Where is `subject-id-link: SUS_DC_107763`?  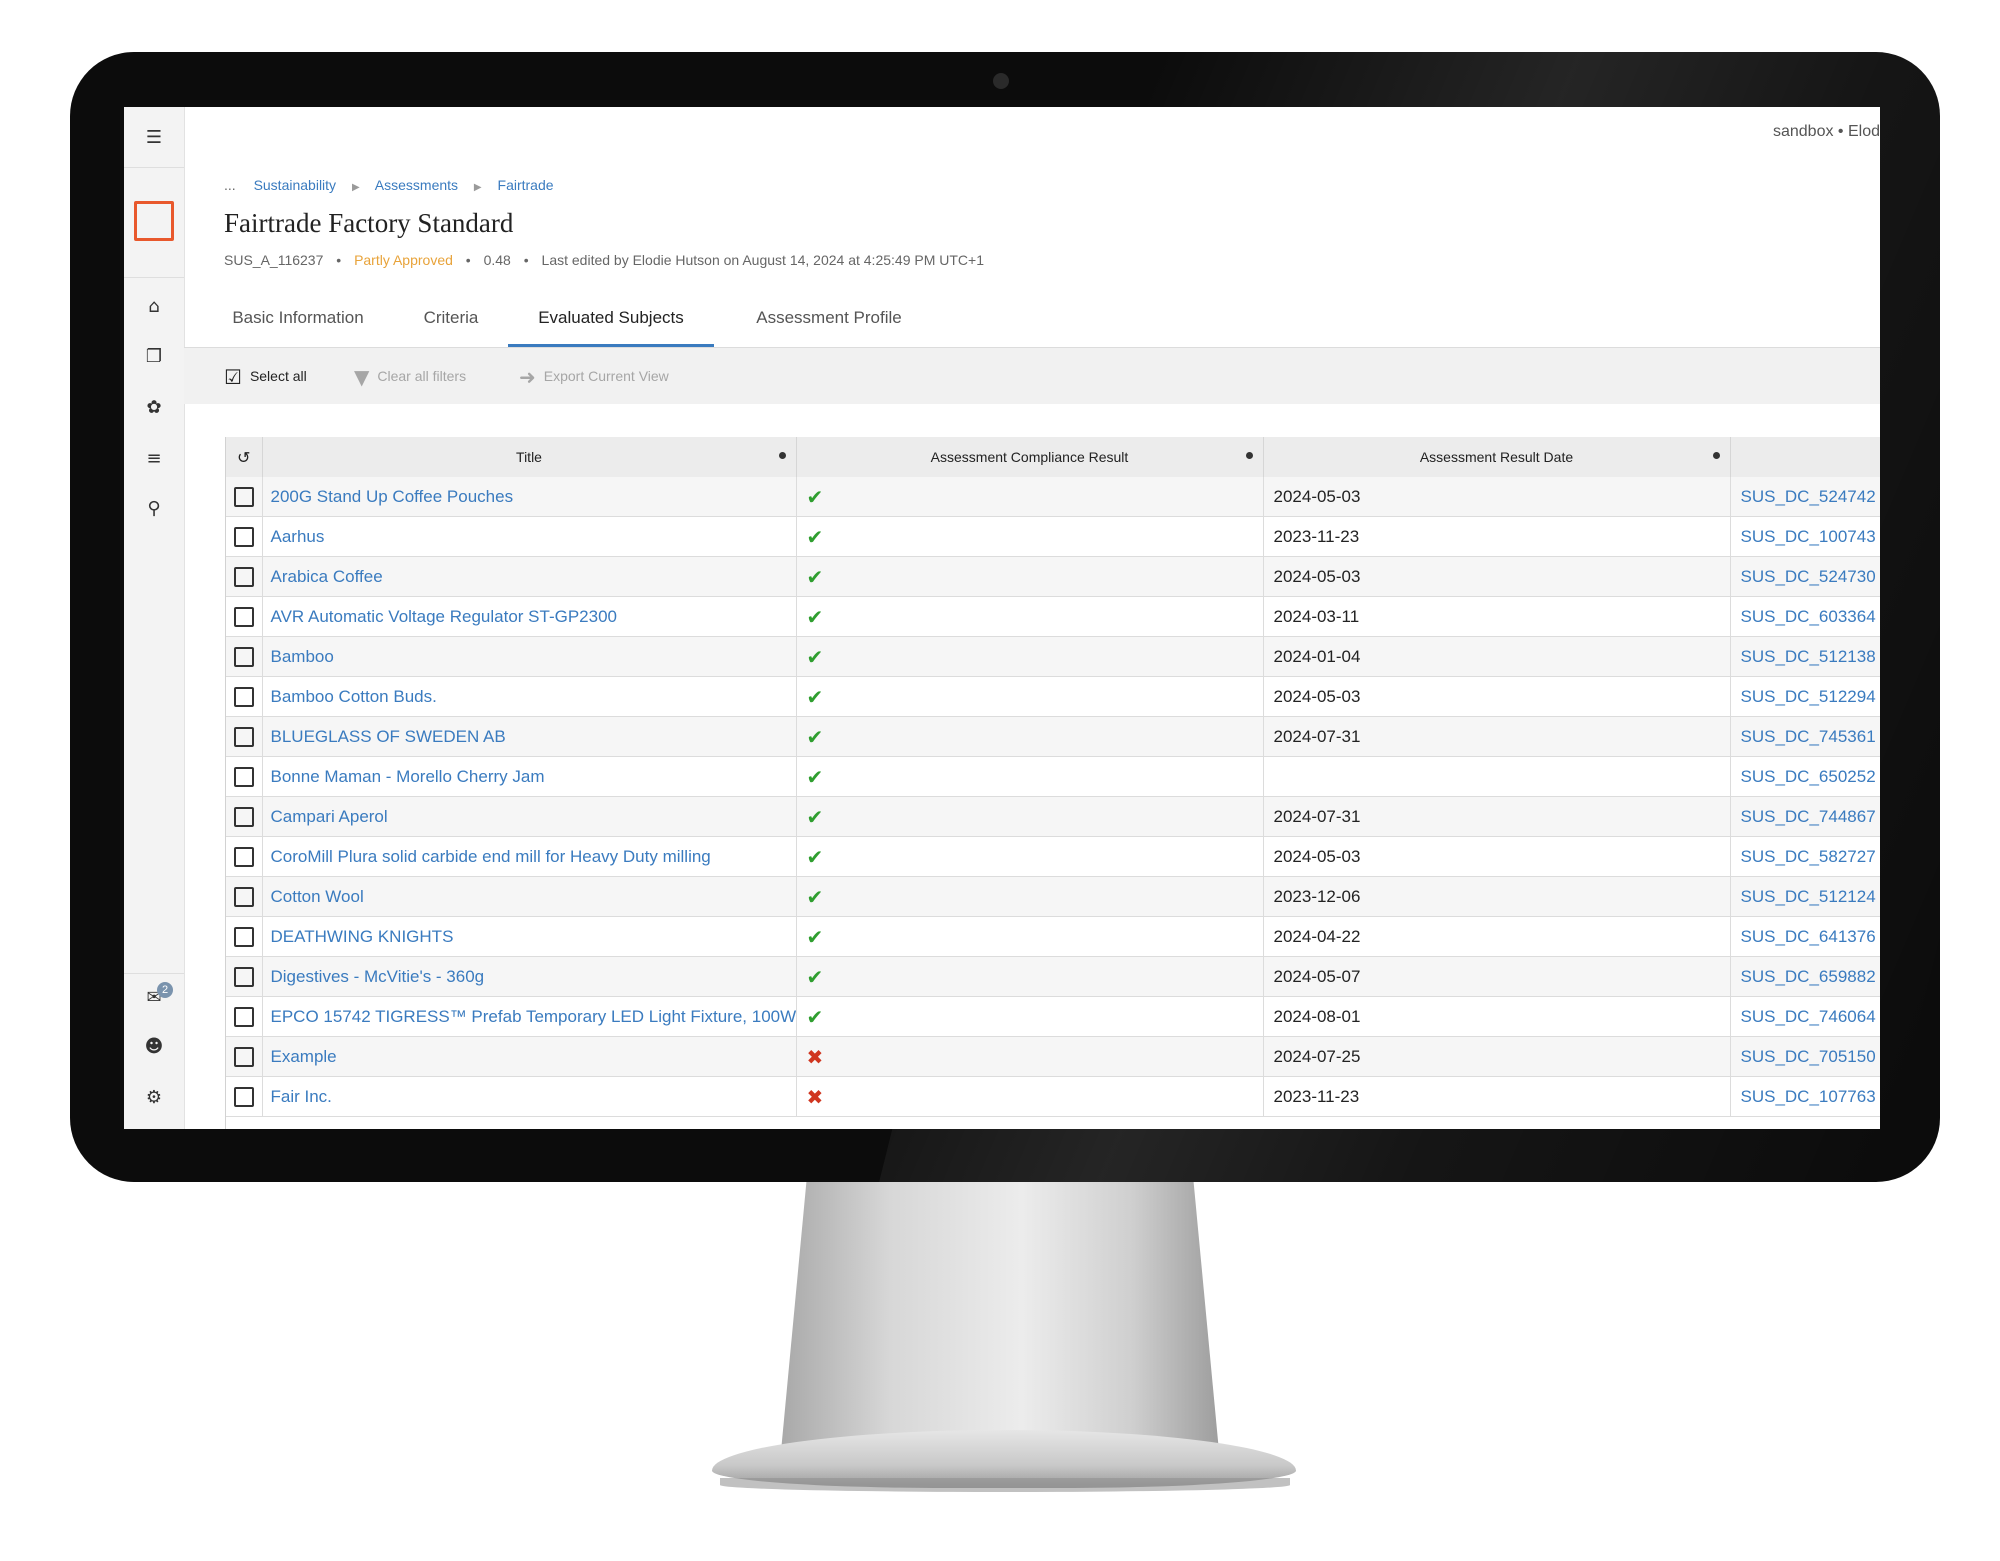 subject-id-link: SUS_DC_107763 is located at coordinates (1805, 1096).